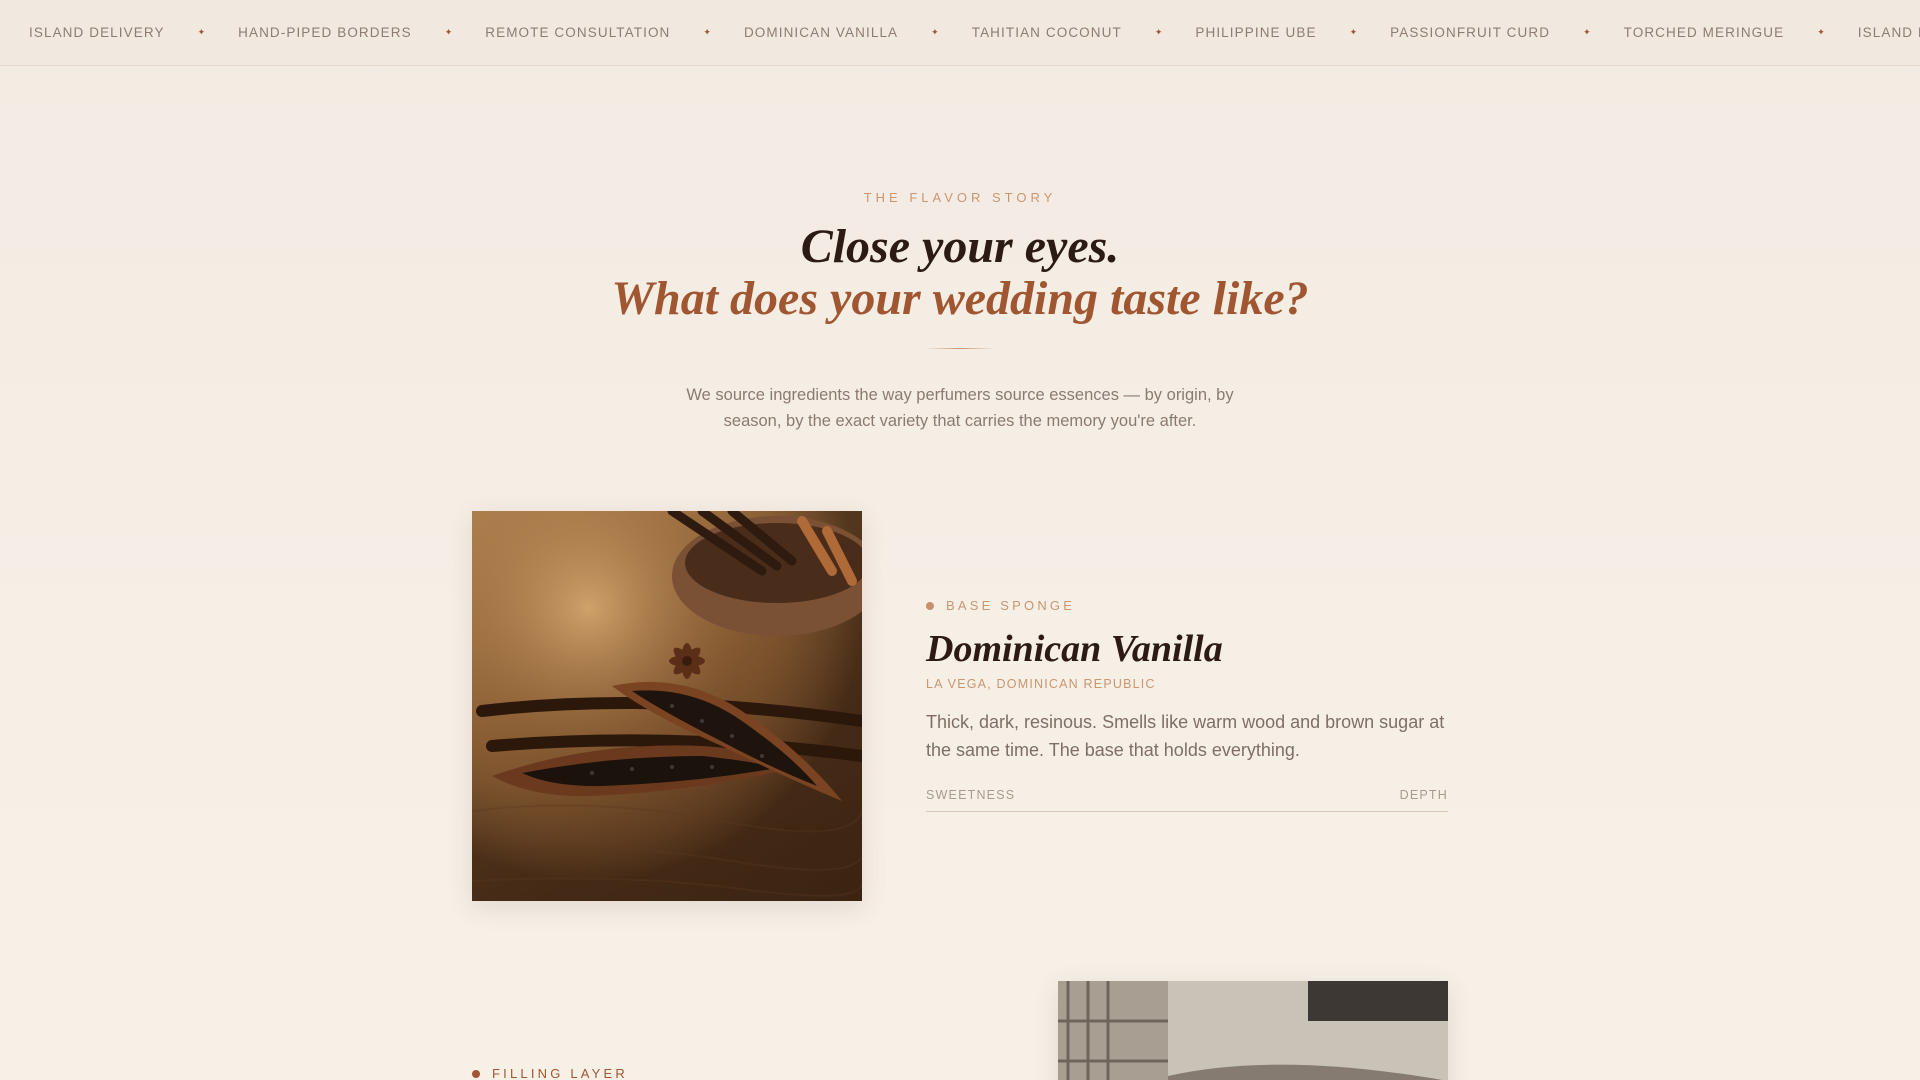  Describe the element at coordinates (960, 298) in the screenshot. I see `headline-secondary: What does your wedding taste like?` at that location.